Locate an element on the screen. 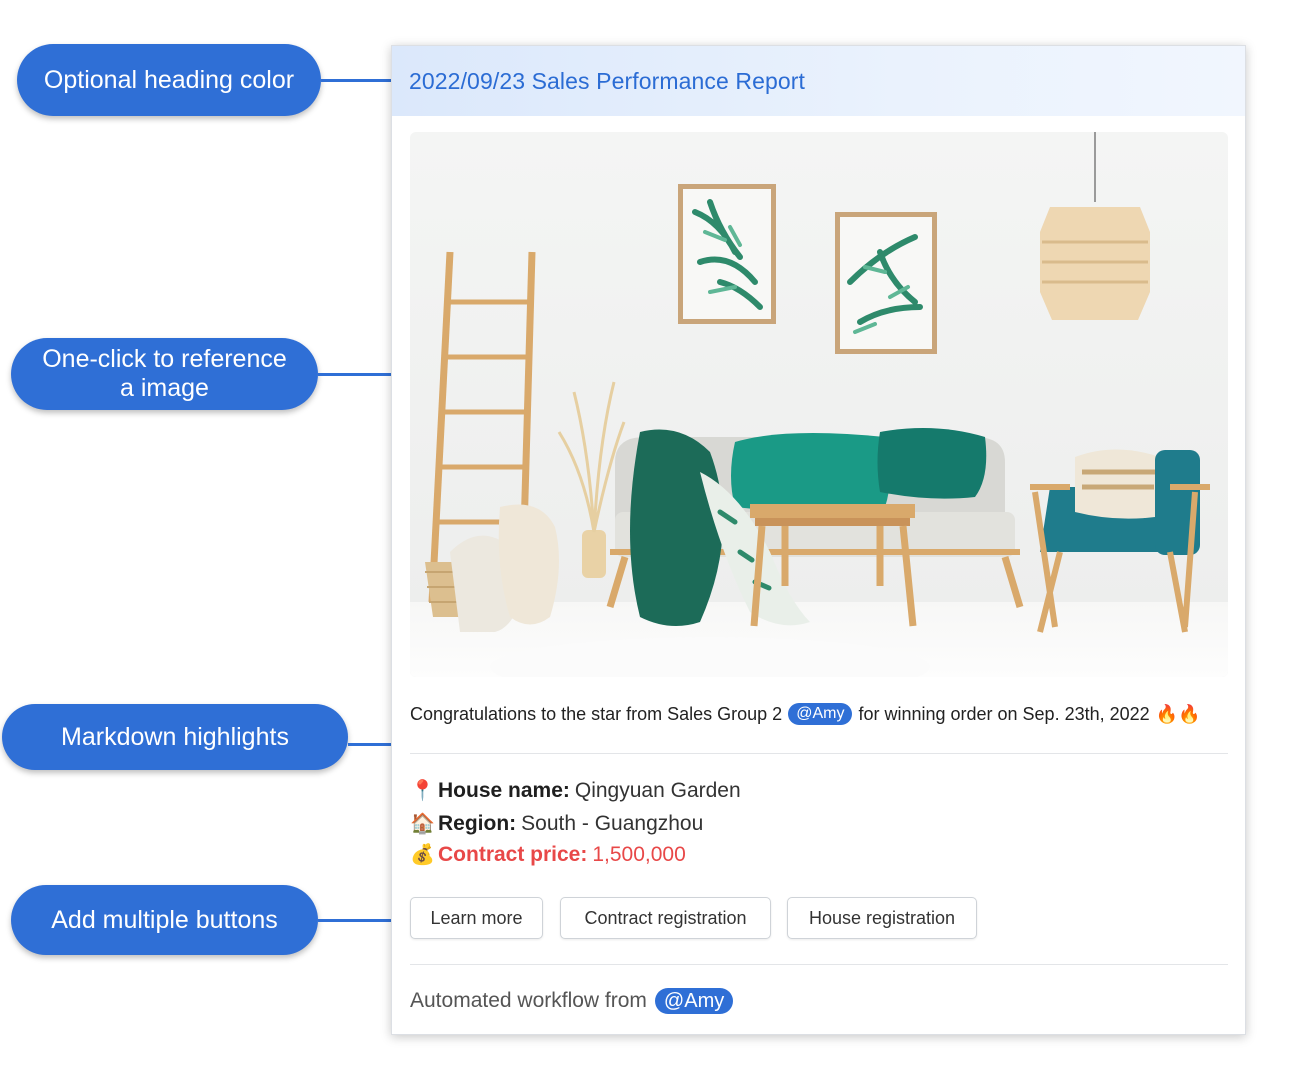 The image size is (1292, 1080). congrats-suffix: for winning order on Sep. 23th, 2022 is located at coordinates (1004, 713).